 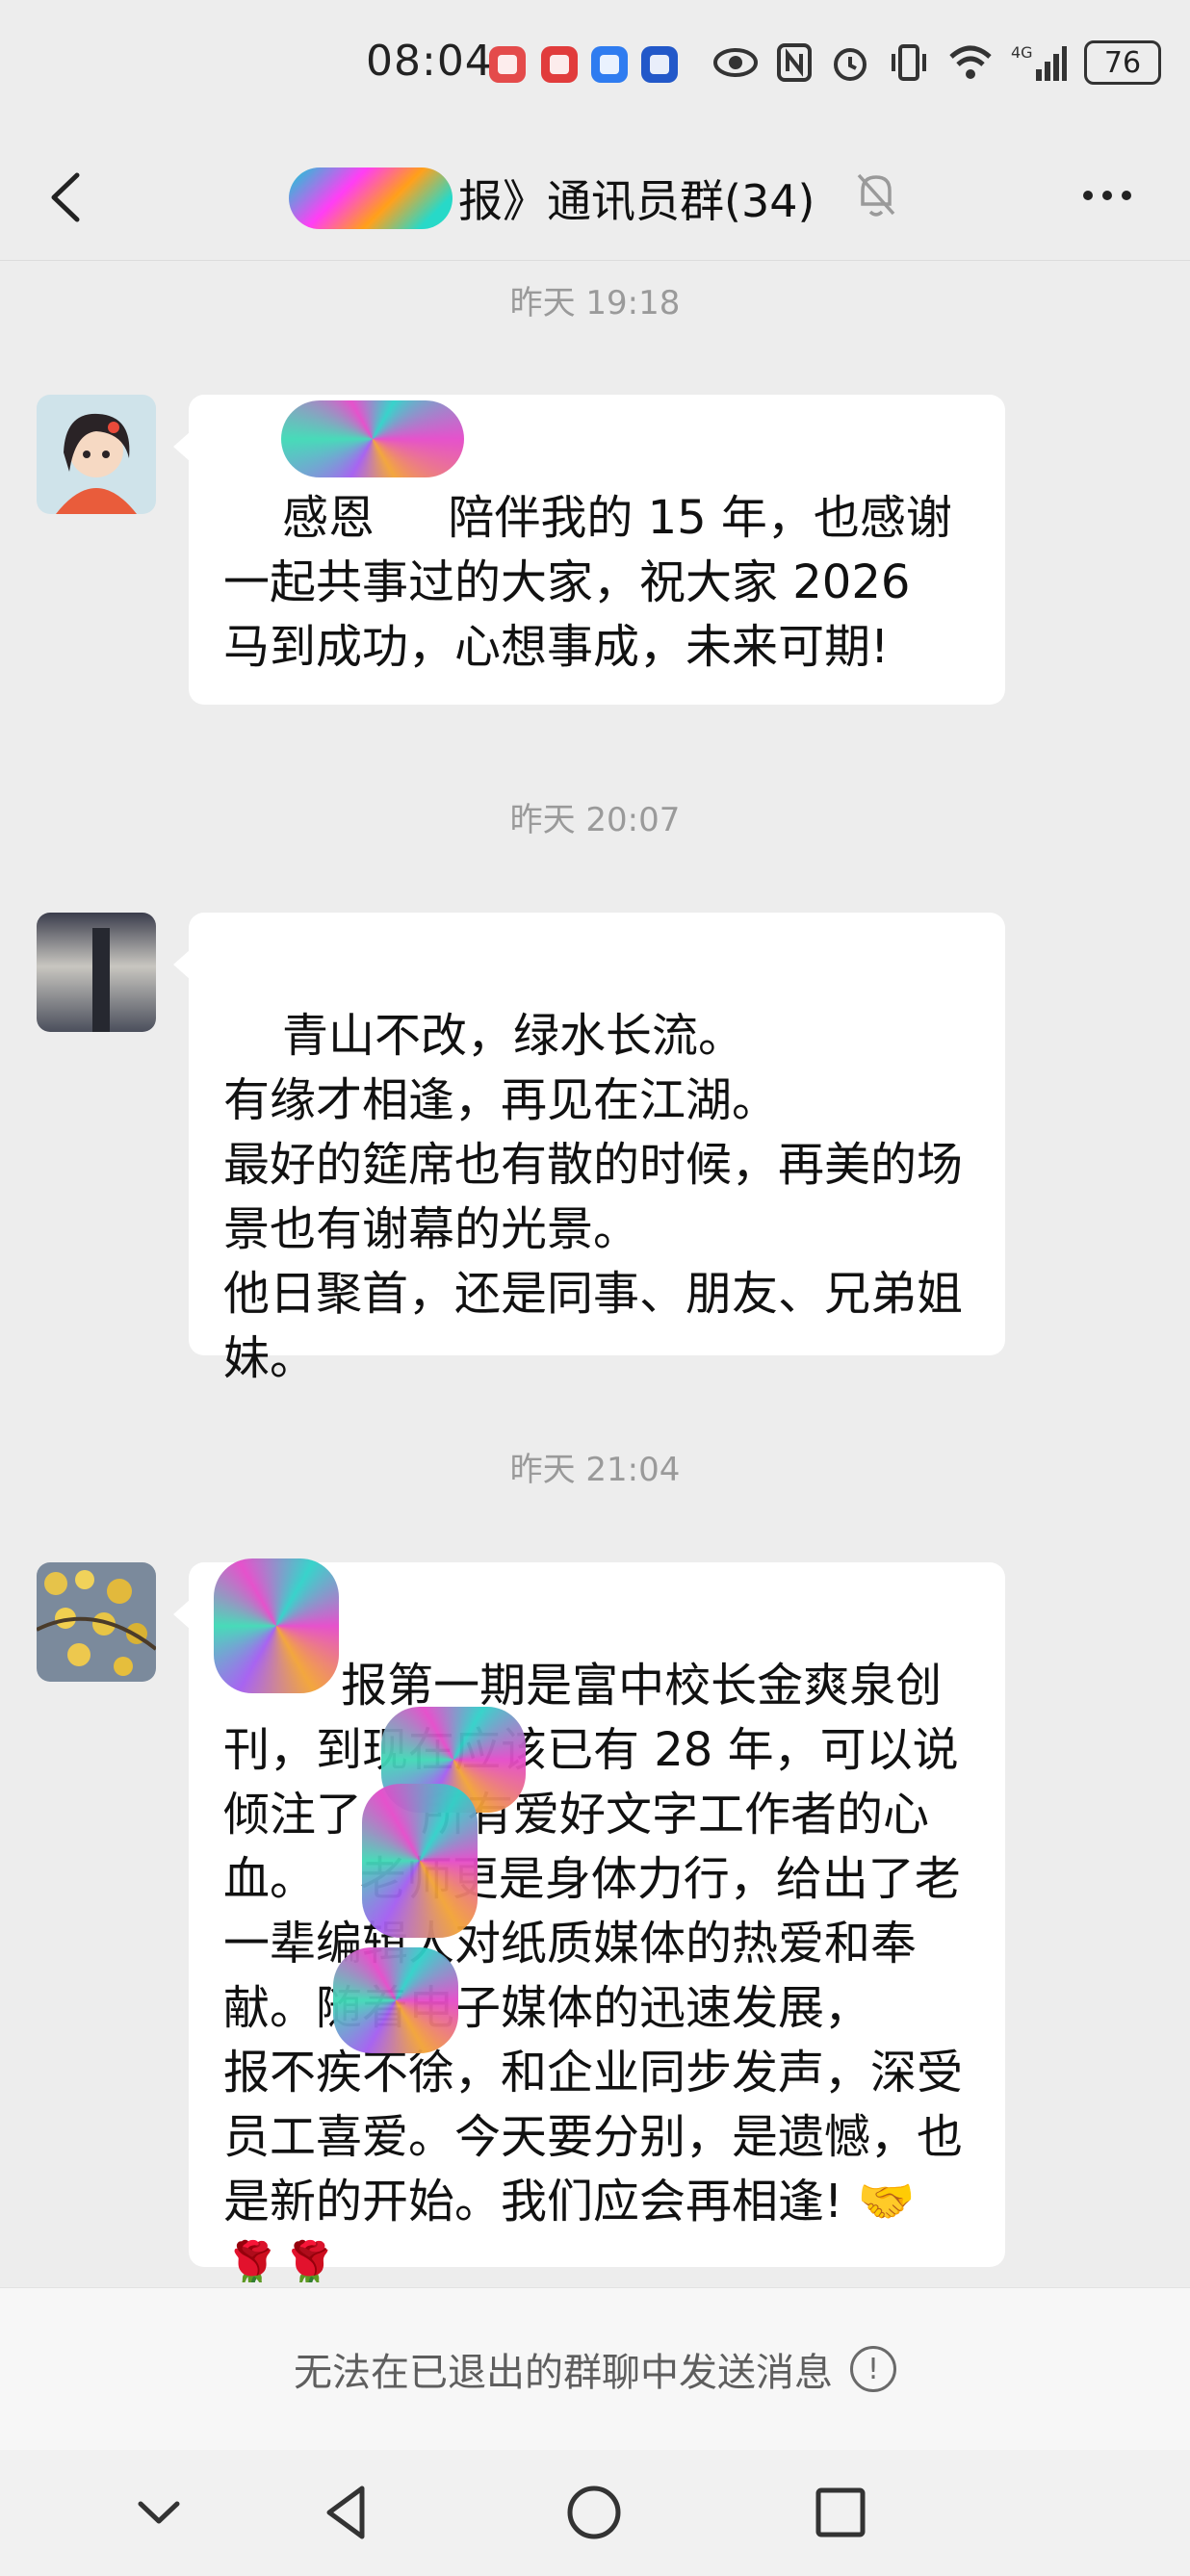 What do you see at coordinates (795, 63) in the screenshot?
I see `nfc-icon` at bounding box center [795, 63].